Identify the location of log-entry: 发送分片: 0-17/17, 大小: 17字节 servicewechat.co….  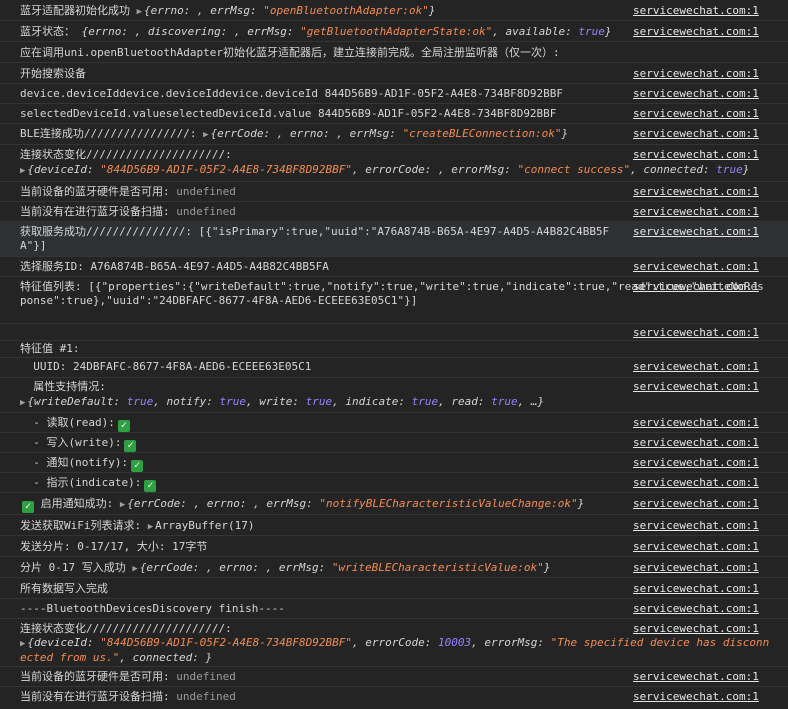
(394, 546).